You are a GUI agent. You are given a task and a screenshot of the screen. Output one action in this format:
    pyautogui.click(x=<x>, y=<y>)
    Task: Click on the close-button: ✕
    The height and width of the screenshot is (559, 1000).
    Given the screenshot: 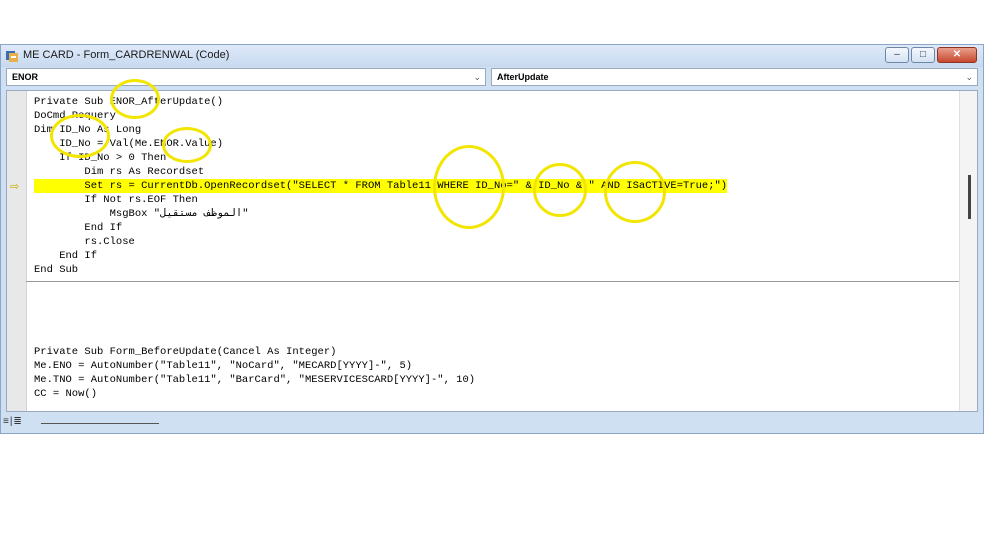 What is the action you would take?
    pyautogui.click(x=957, y=55)
    